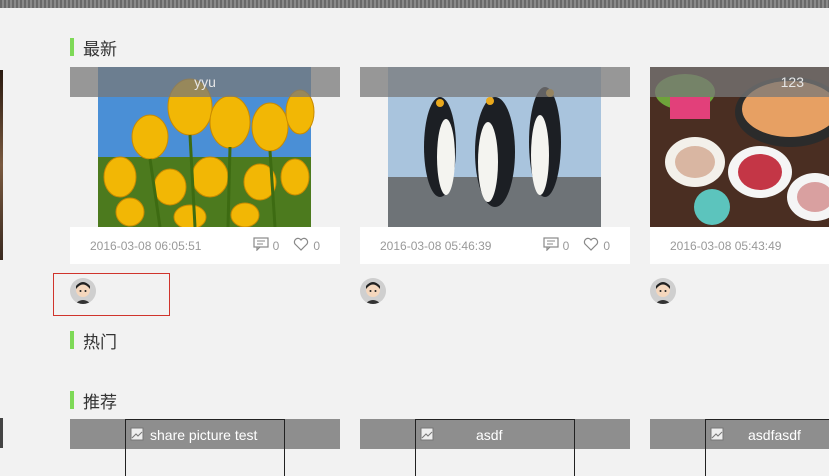 Image resolution: width=829 pixels, height=476 pixels. I want to click on recommended-card-2-image: asdf, so click(495, 447).